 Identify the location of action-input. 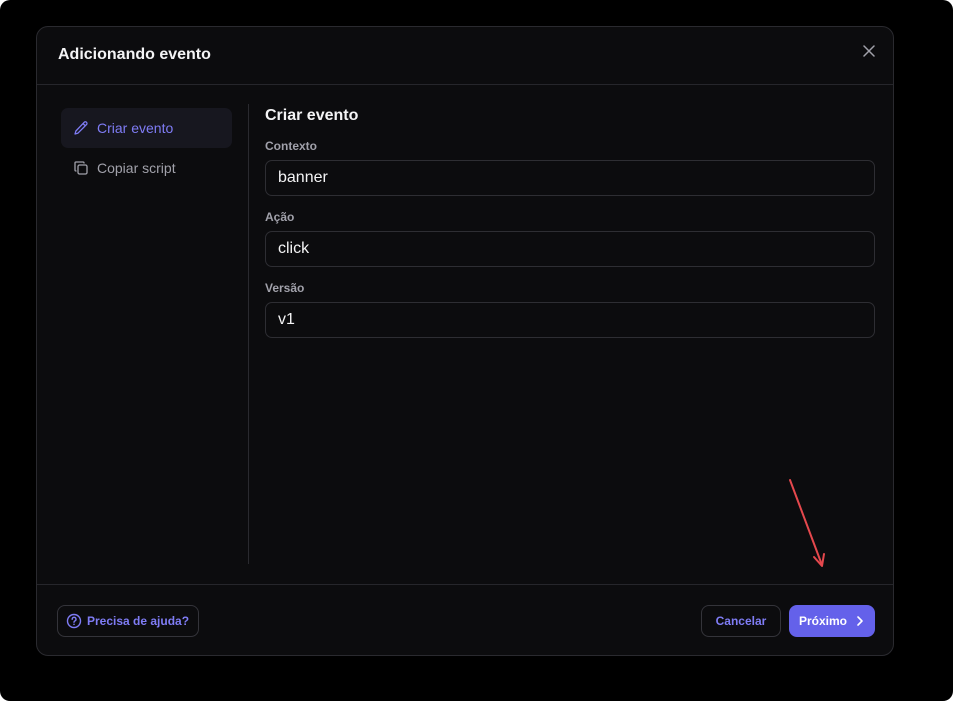
(570, 249).